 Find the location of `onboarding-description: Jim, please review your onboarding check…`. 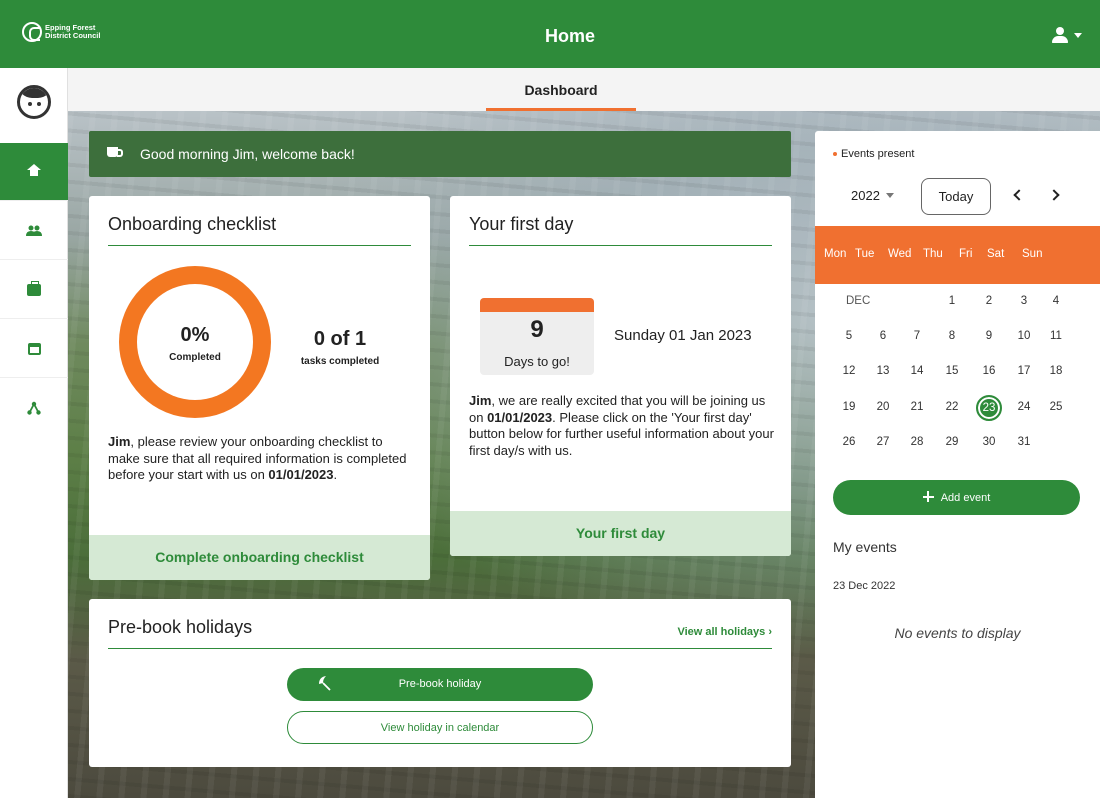

onboarding-description: Jim, please review your onboarding check… is located at coordinates (258, 459).